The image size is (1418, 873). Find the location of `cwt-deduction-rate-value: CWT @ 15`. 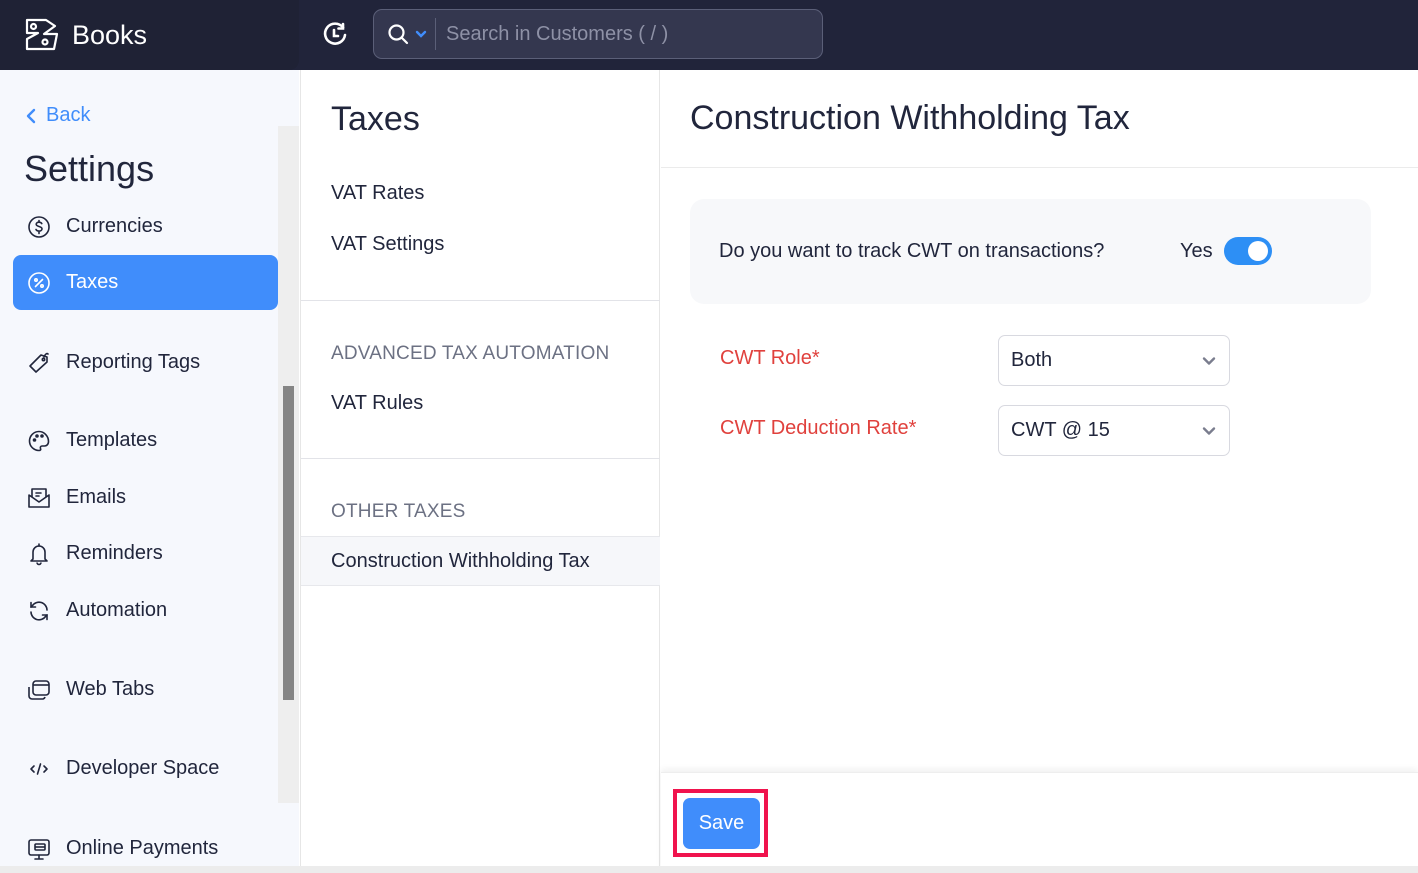

cwt-deduction-rate-value: CWT @ 15 is located at coordinates (1060, 430).